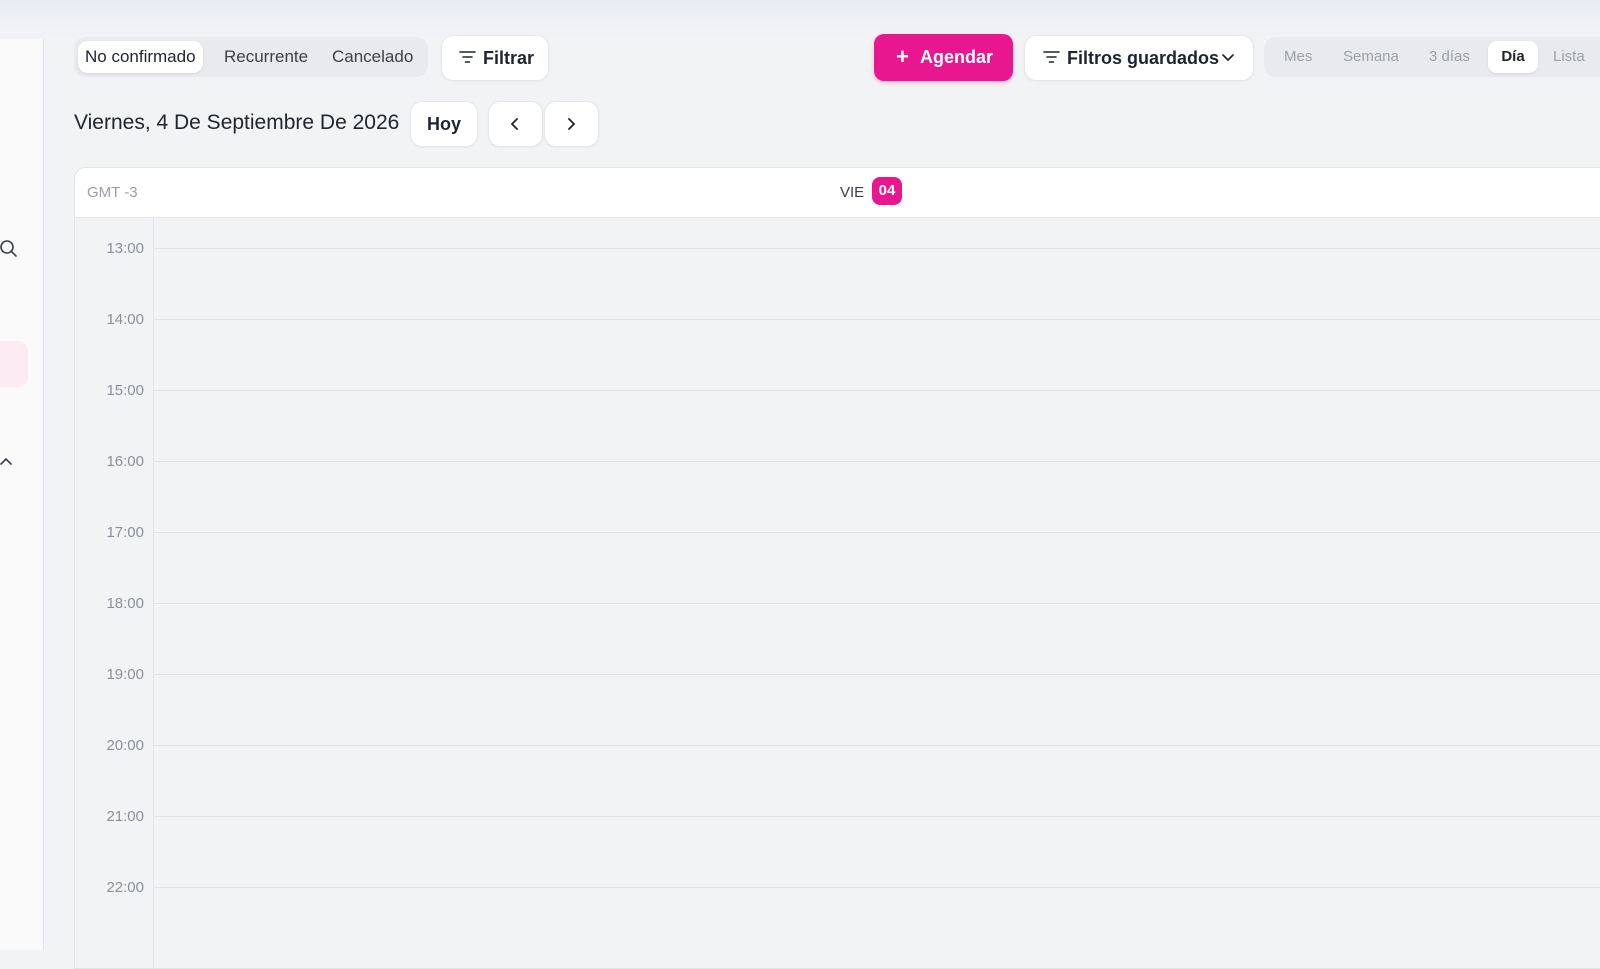  What do you see at coordinates (9, 250) in the screenshot?
I see `search-icon` at bounding box center [9, 250].